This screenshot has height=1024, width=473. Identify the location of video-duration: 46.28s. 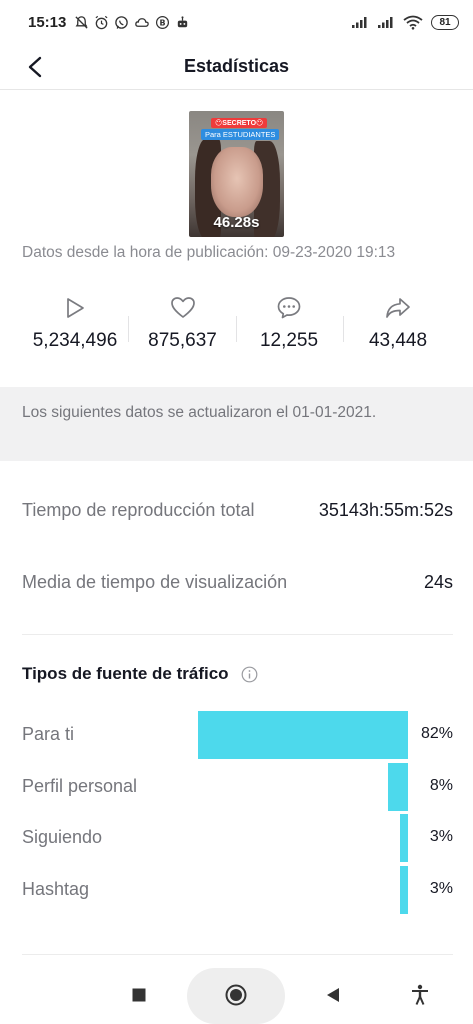
(236, 222).